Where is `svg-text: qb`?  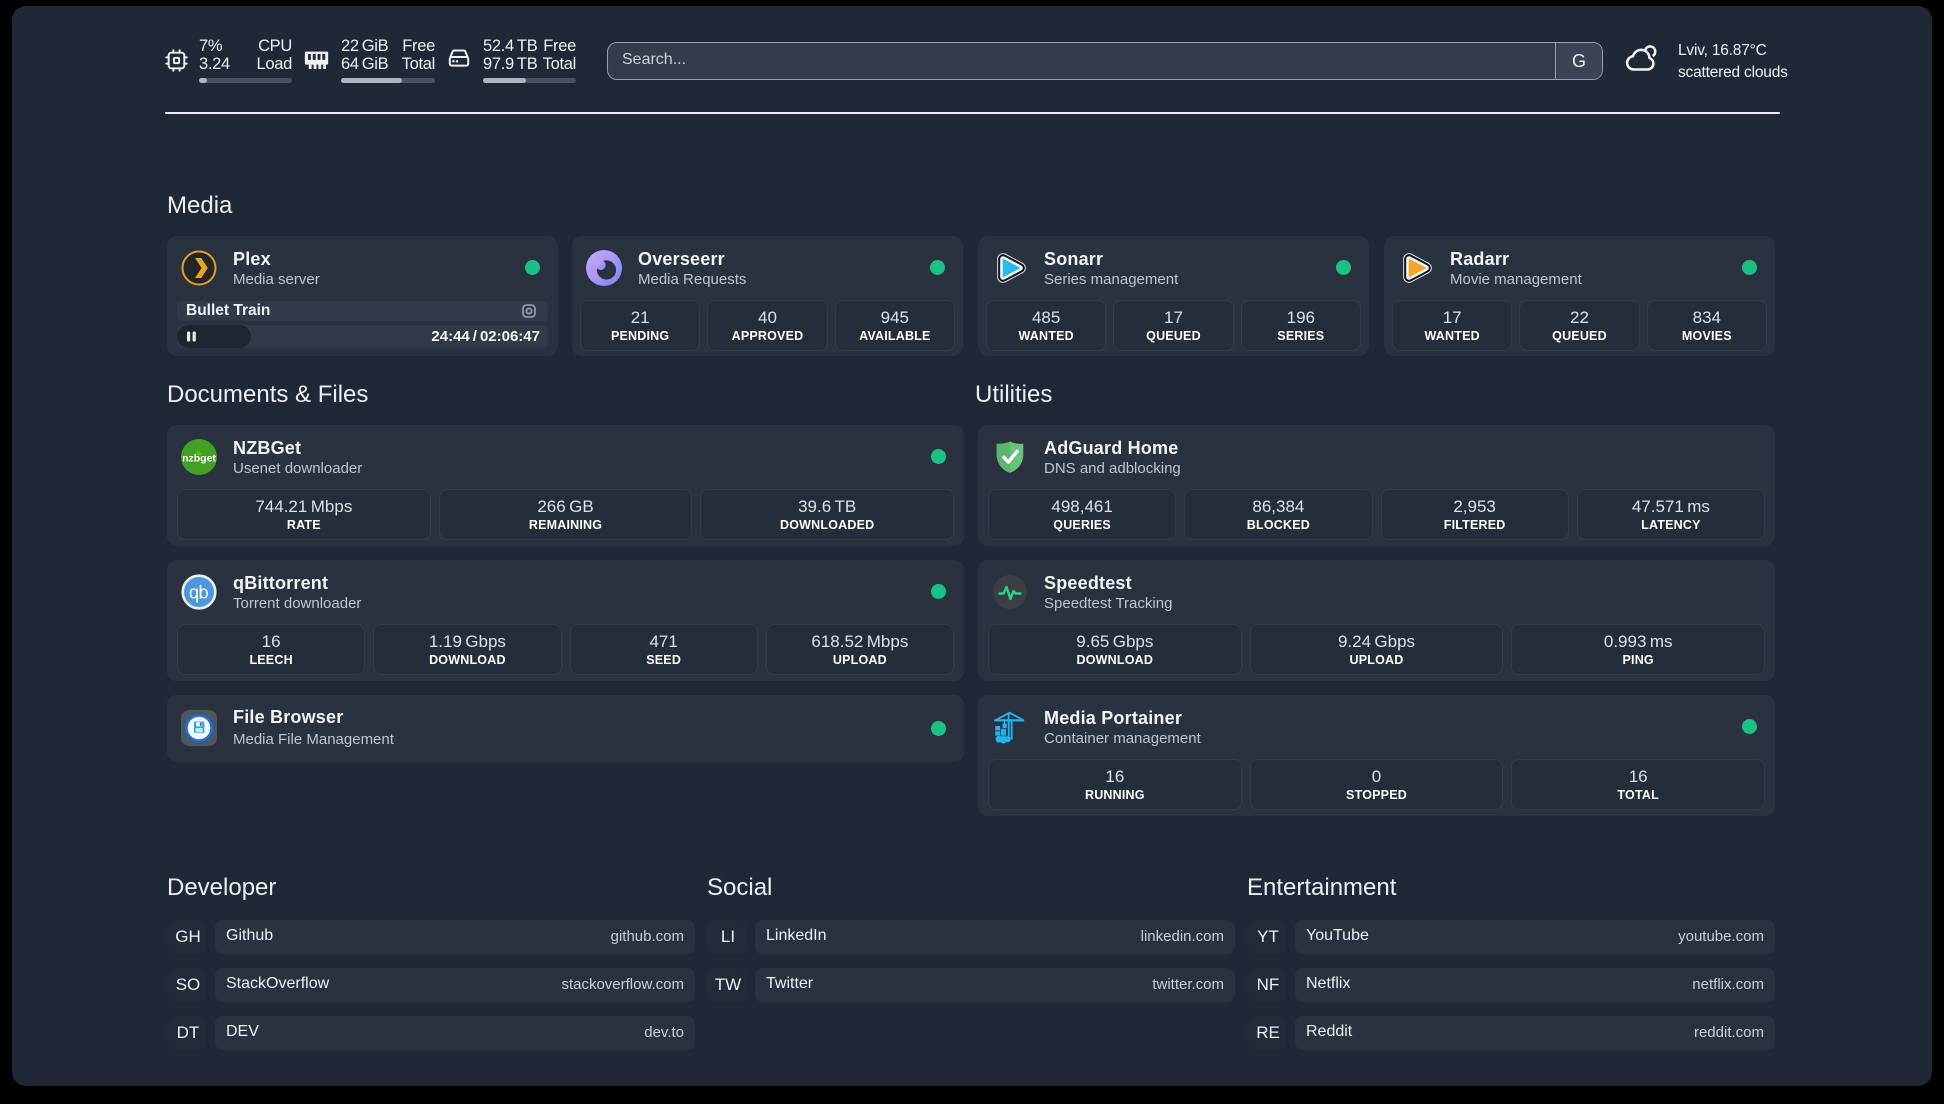 svg-text: qb is located at coordinates (199, 593).